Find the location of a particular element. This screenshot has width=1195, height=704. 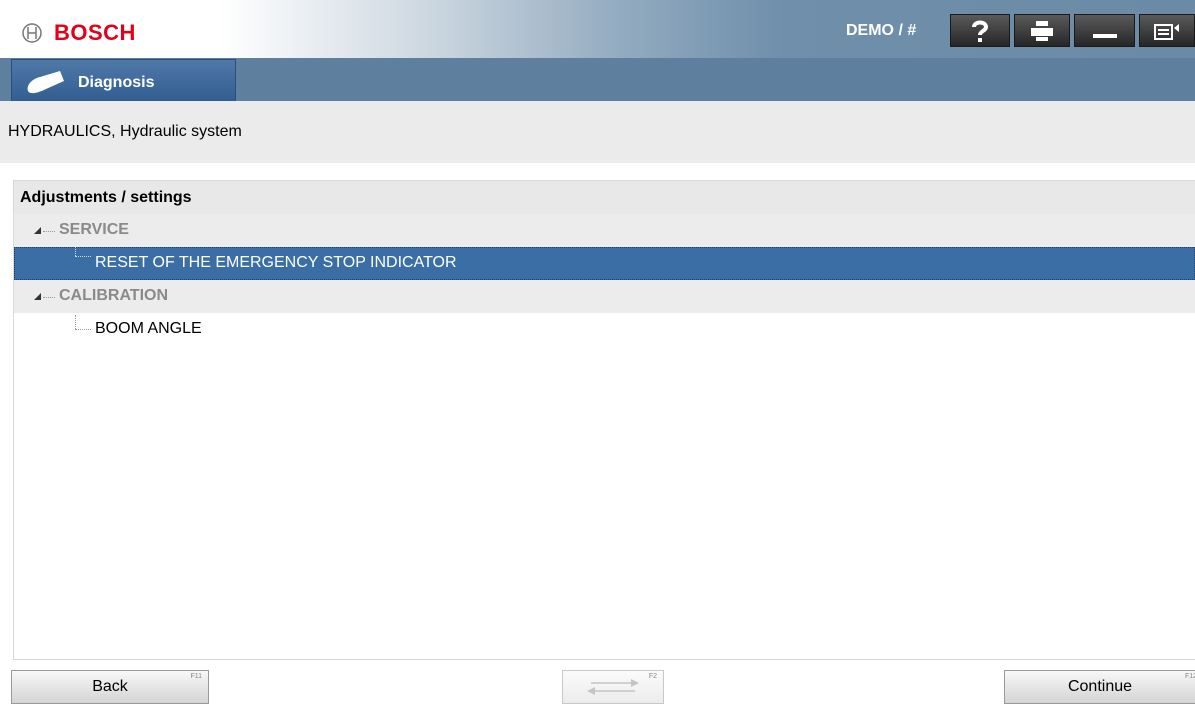

minimize-button is located at coordinates (1104, 30).